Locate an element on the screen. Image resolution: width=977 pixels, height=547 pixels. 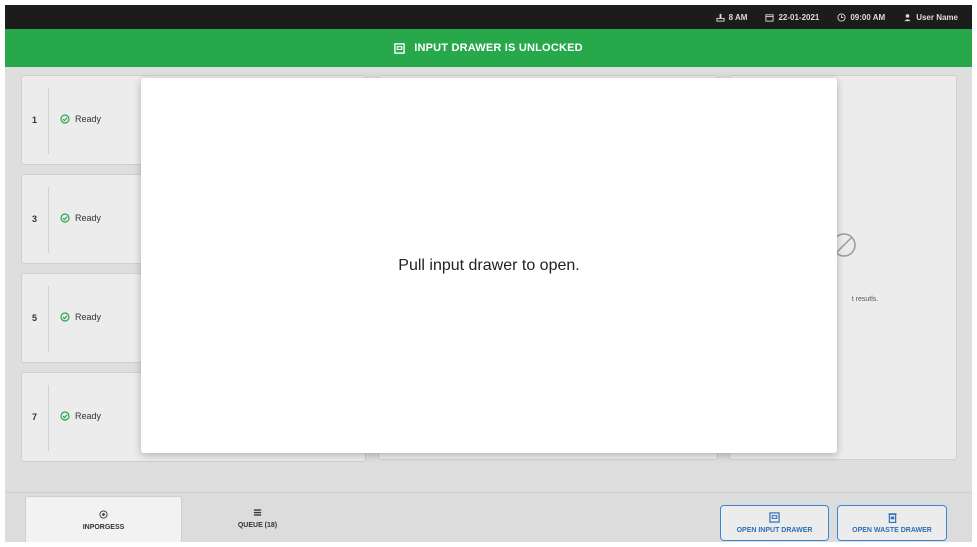
waste-bin-icon is located at coordinates (892, 518).